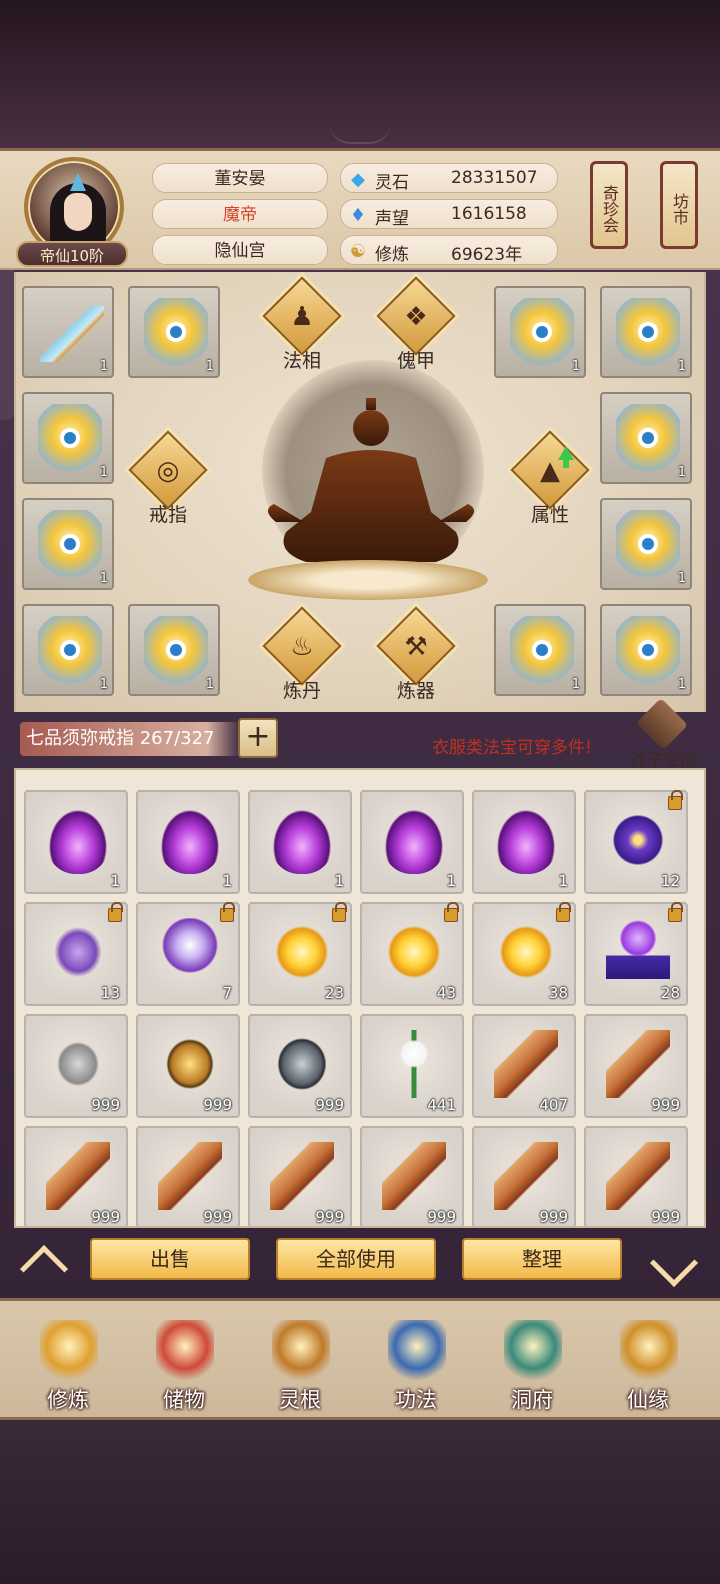 The width and height of the screenshot is (720, 1584). I want to click on button-label: 傀甲, so click(415, 361).